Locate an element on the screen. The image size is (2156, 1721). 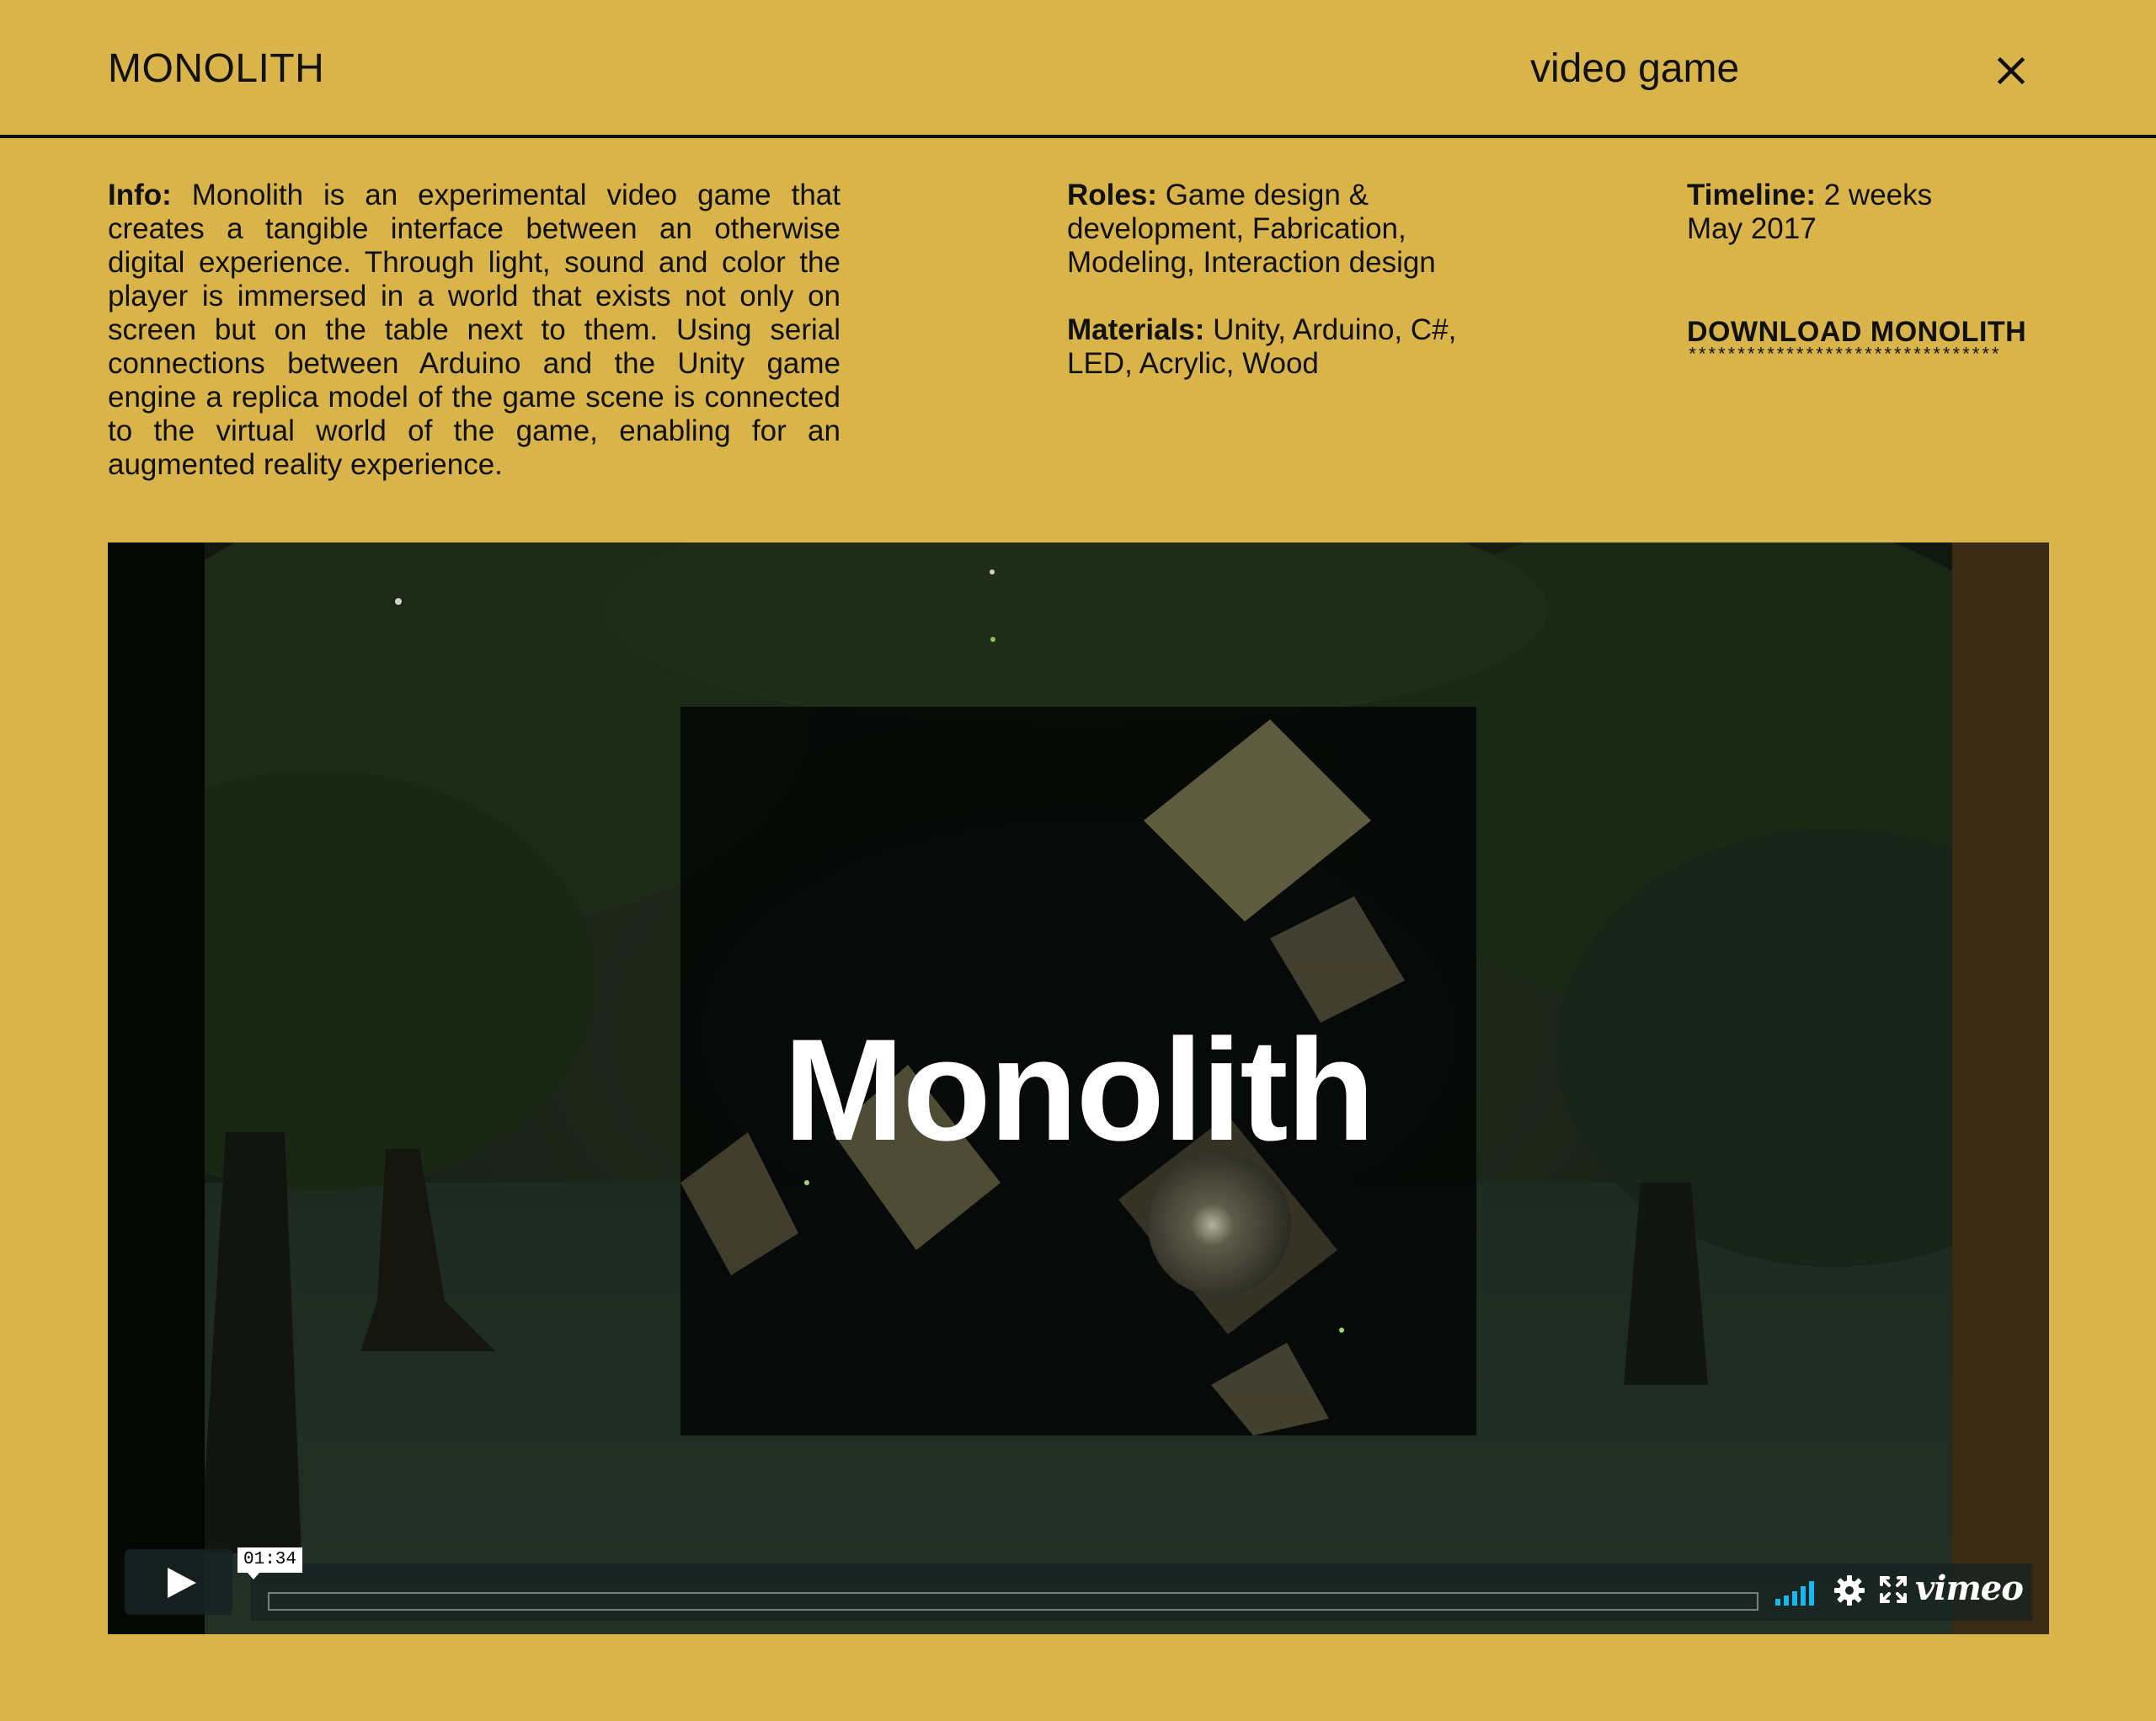
timeline-label: Timeline: is located at coordinates (1752, 195).